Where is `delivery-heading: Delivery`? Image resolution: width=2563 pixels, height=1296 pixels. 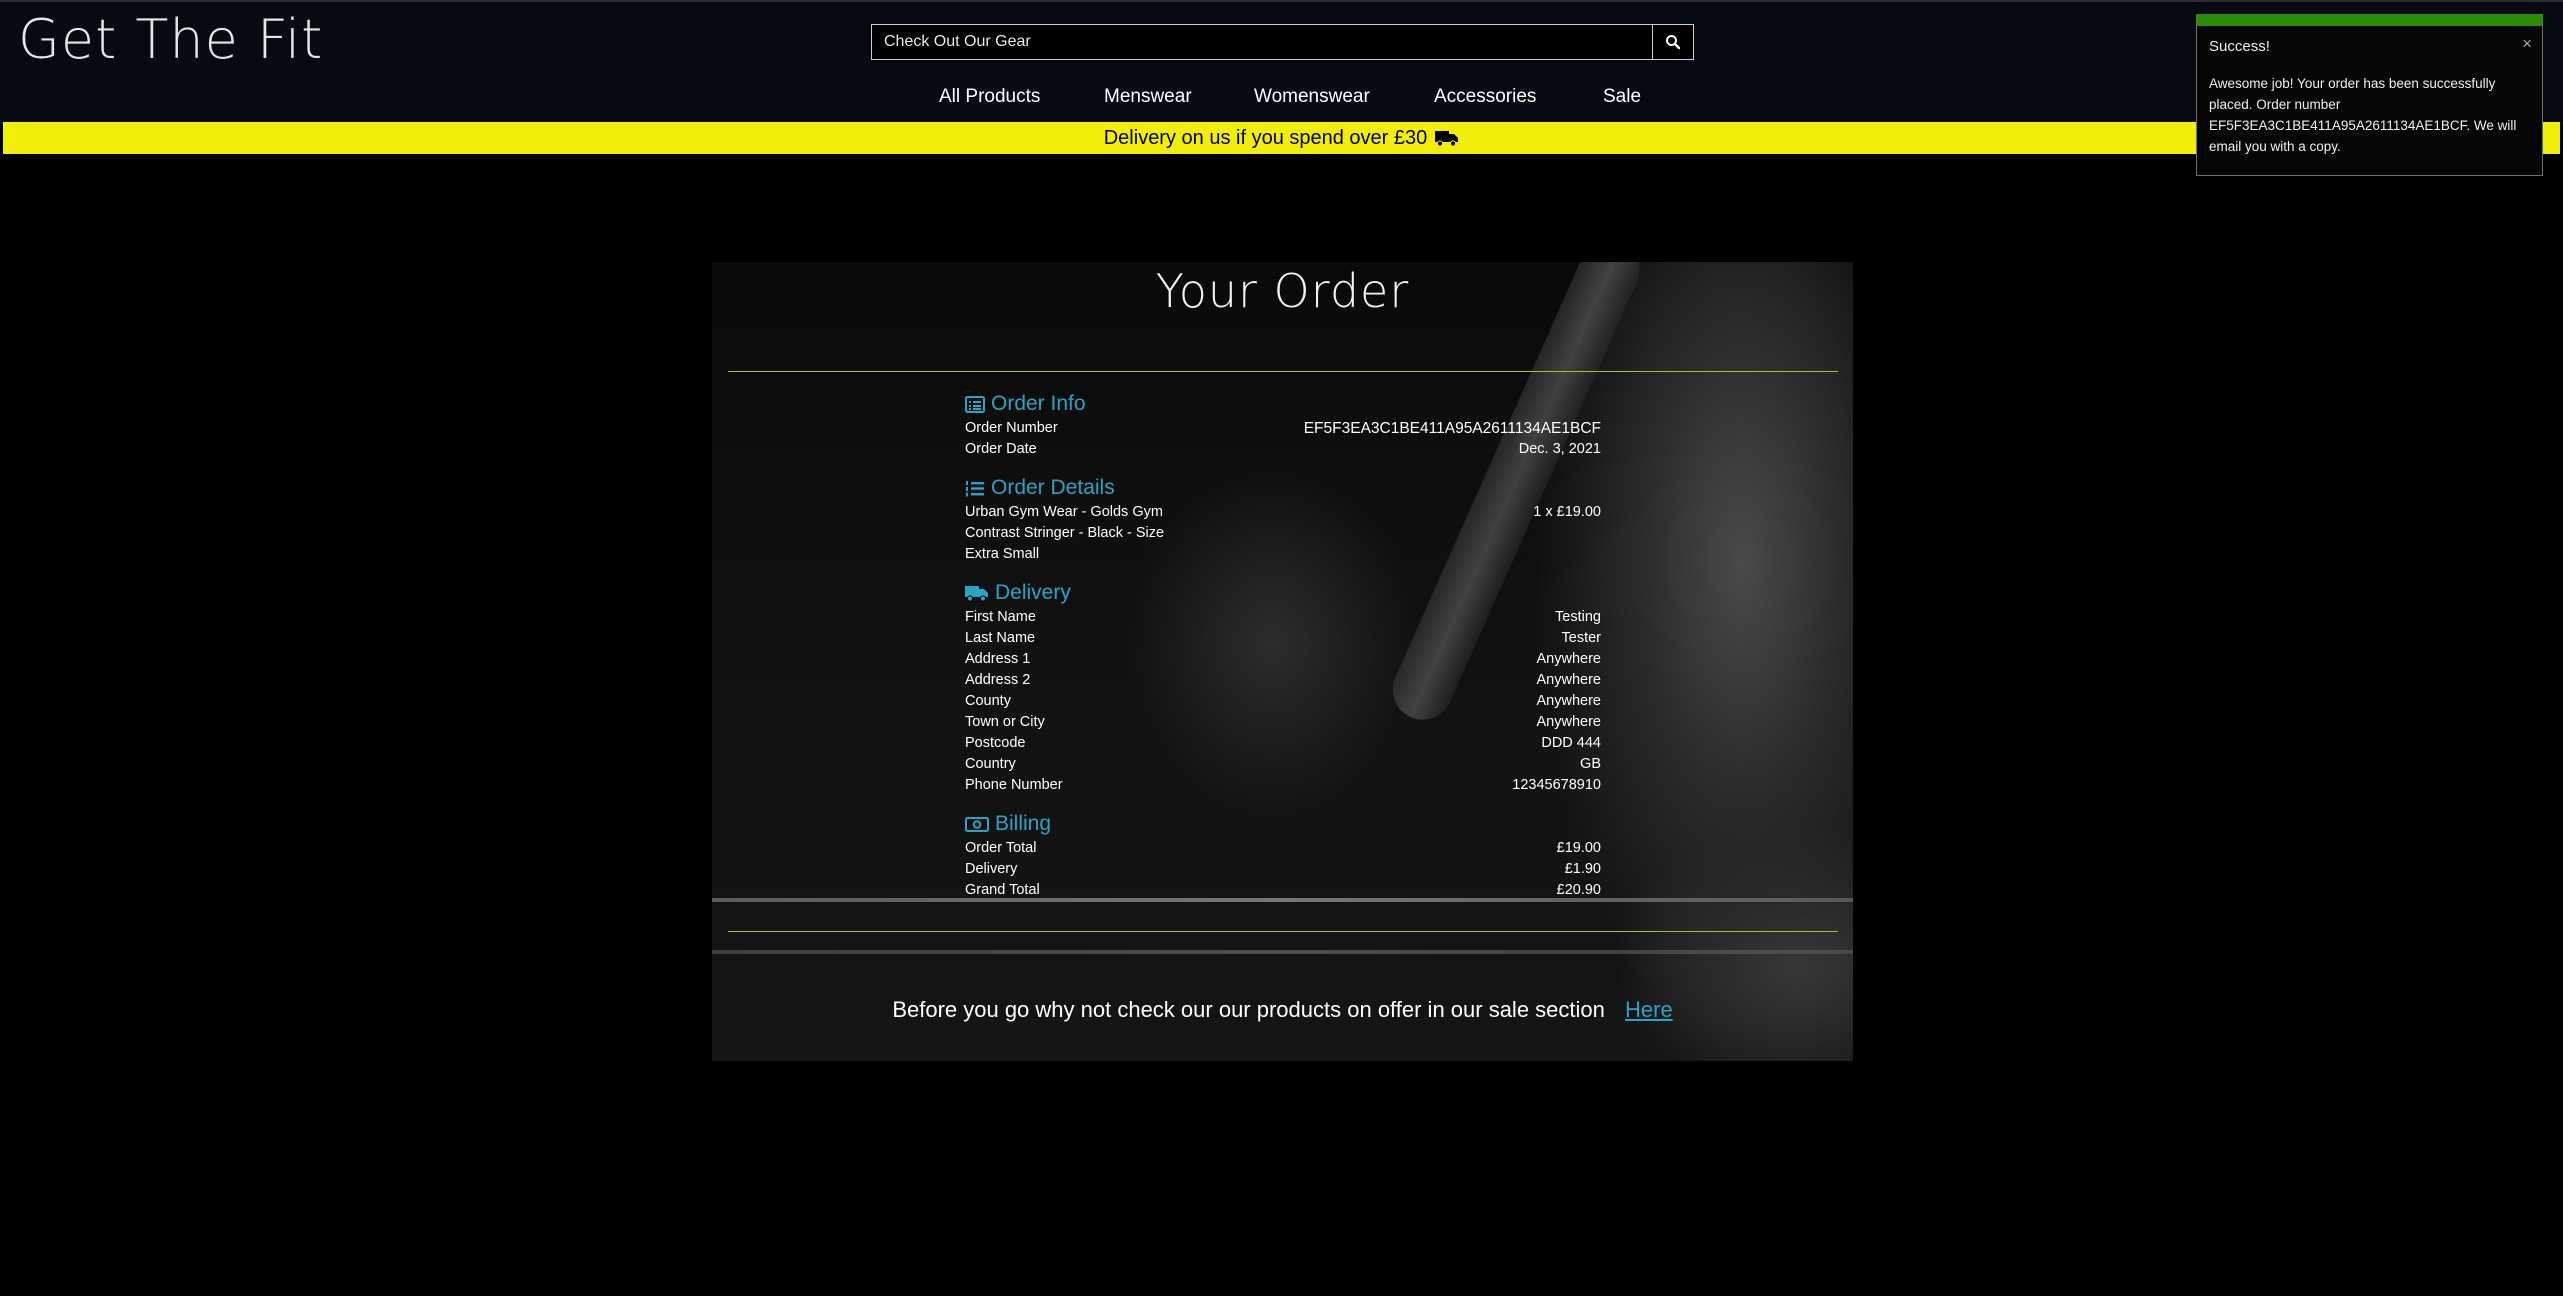 delivery-heading: Delivery is located at coordinates (1283, 593).